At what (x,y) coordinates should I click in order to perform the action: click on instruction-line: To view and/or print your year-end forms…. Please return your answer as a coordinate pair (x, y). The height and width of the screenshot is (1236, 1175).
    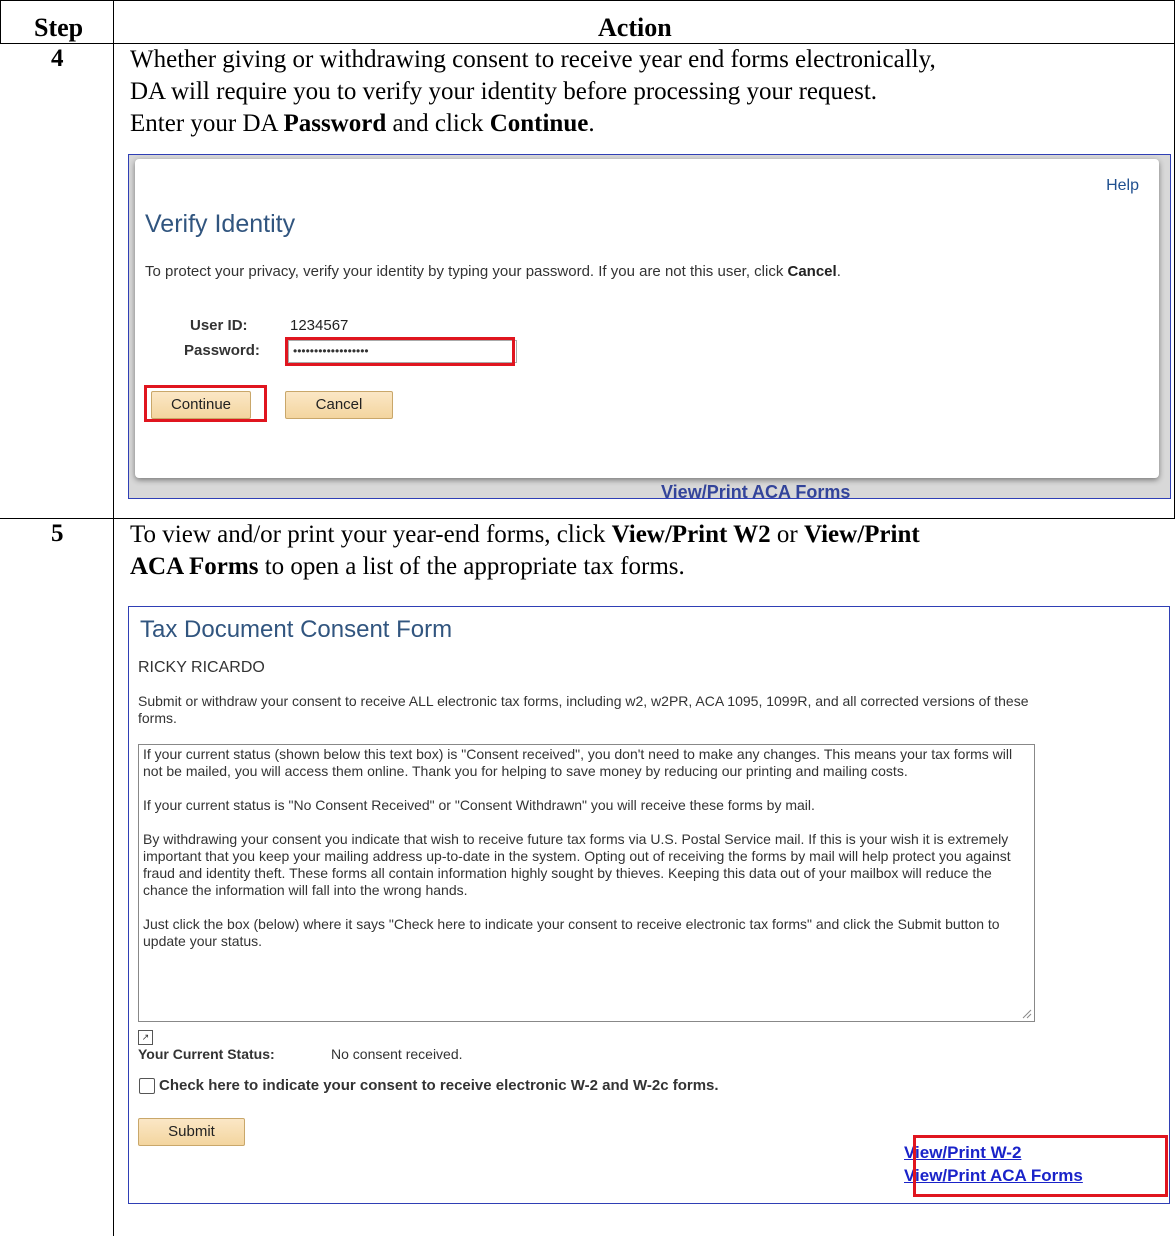
    Looking at the image, I should click on (525, 534).